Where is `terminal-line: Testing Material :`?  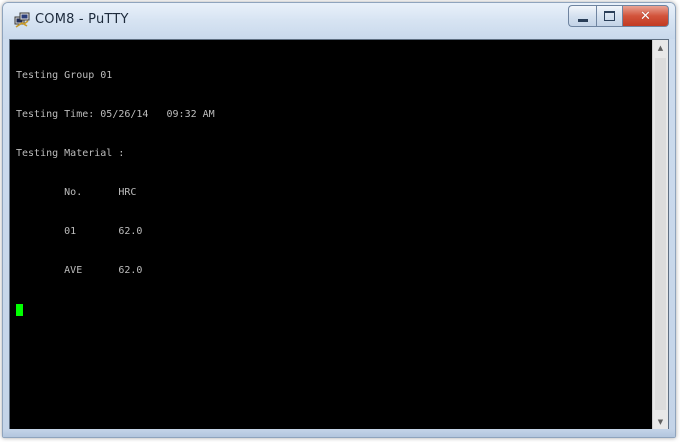
terminal-line: Testing Material : is located at coordinates (70, 153).